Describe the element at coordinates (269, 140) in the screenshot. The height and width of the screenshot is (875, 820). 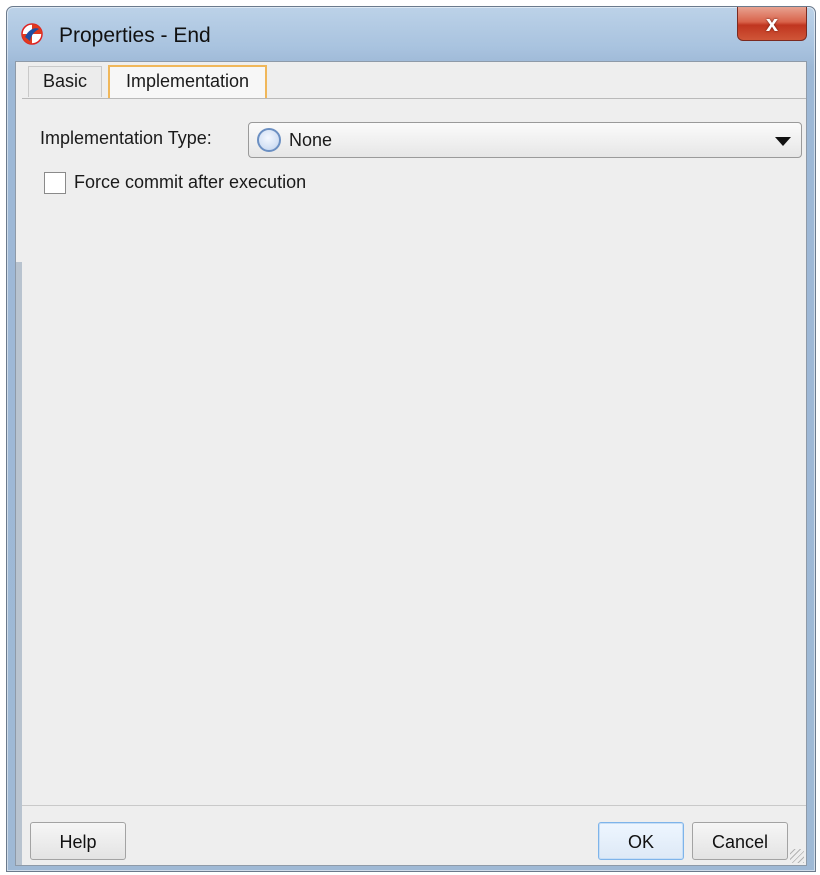
I see `radio-icon` at that location.